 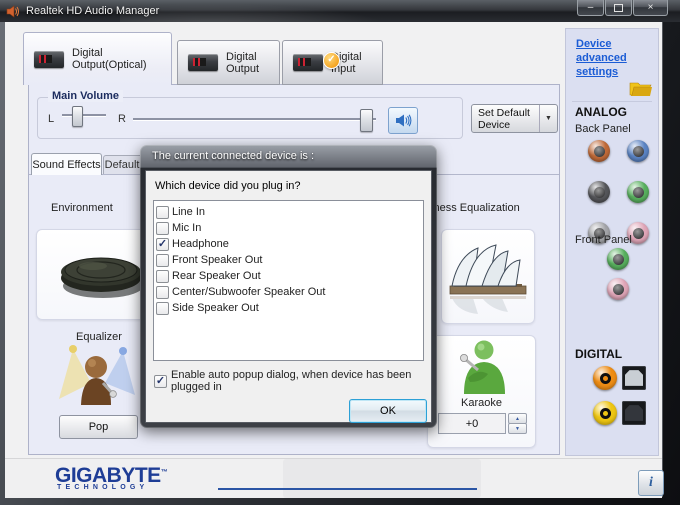 I want to click on auto-popup-checkbox: ✓, so click(x=160, y=381).